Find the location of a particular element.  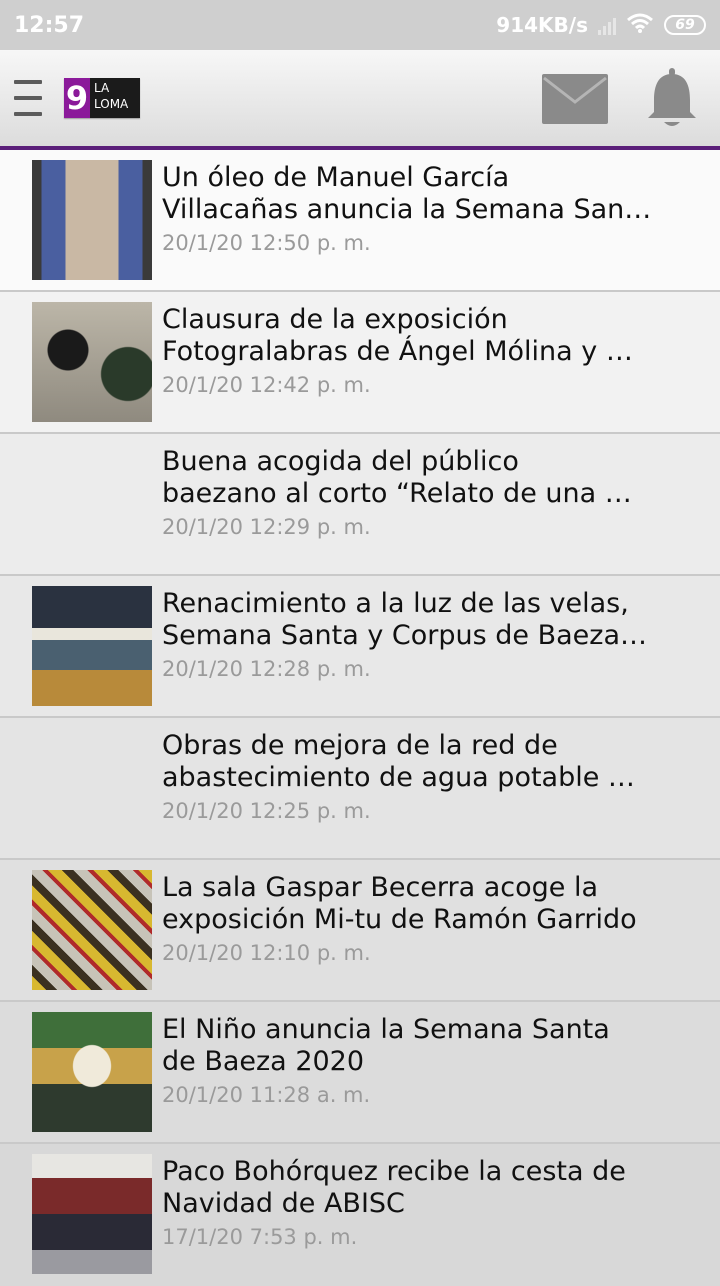

status-bar: 12:57 914KB/s 69 is located at coordinates (360, 25).